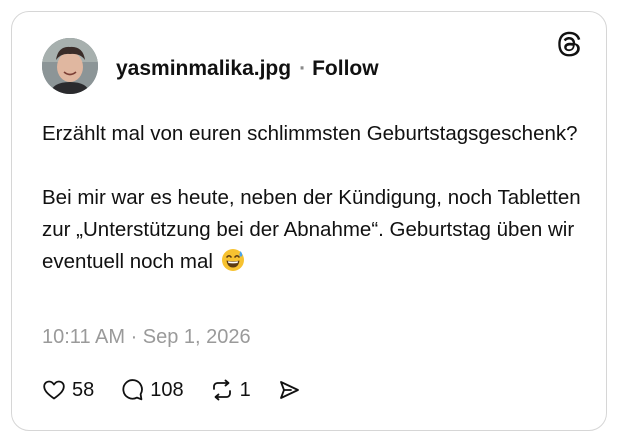 The image size is (620, 443). What do you see at coordinates (133, 390) in the screenshot?
I see `speech-bubble-icon` at bounding box center [133, 390].